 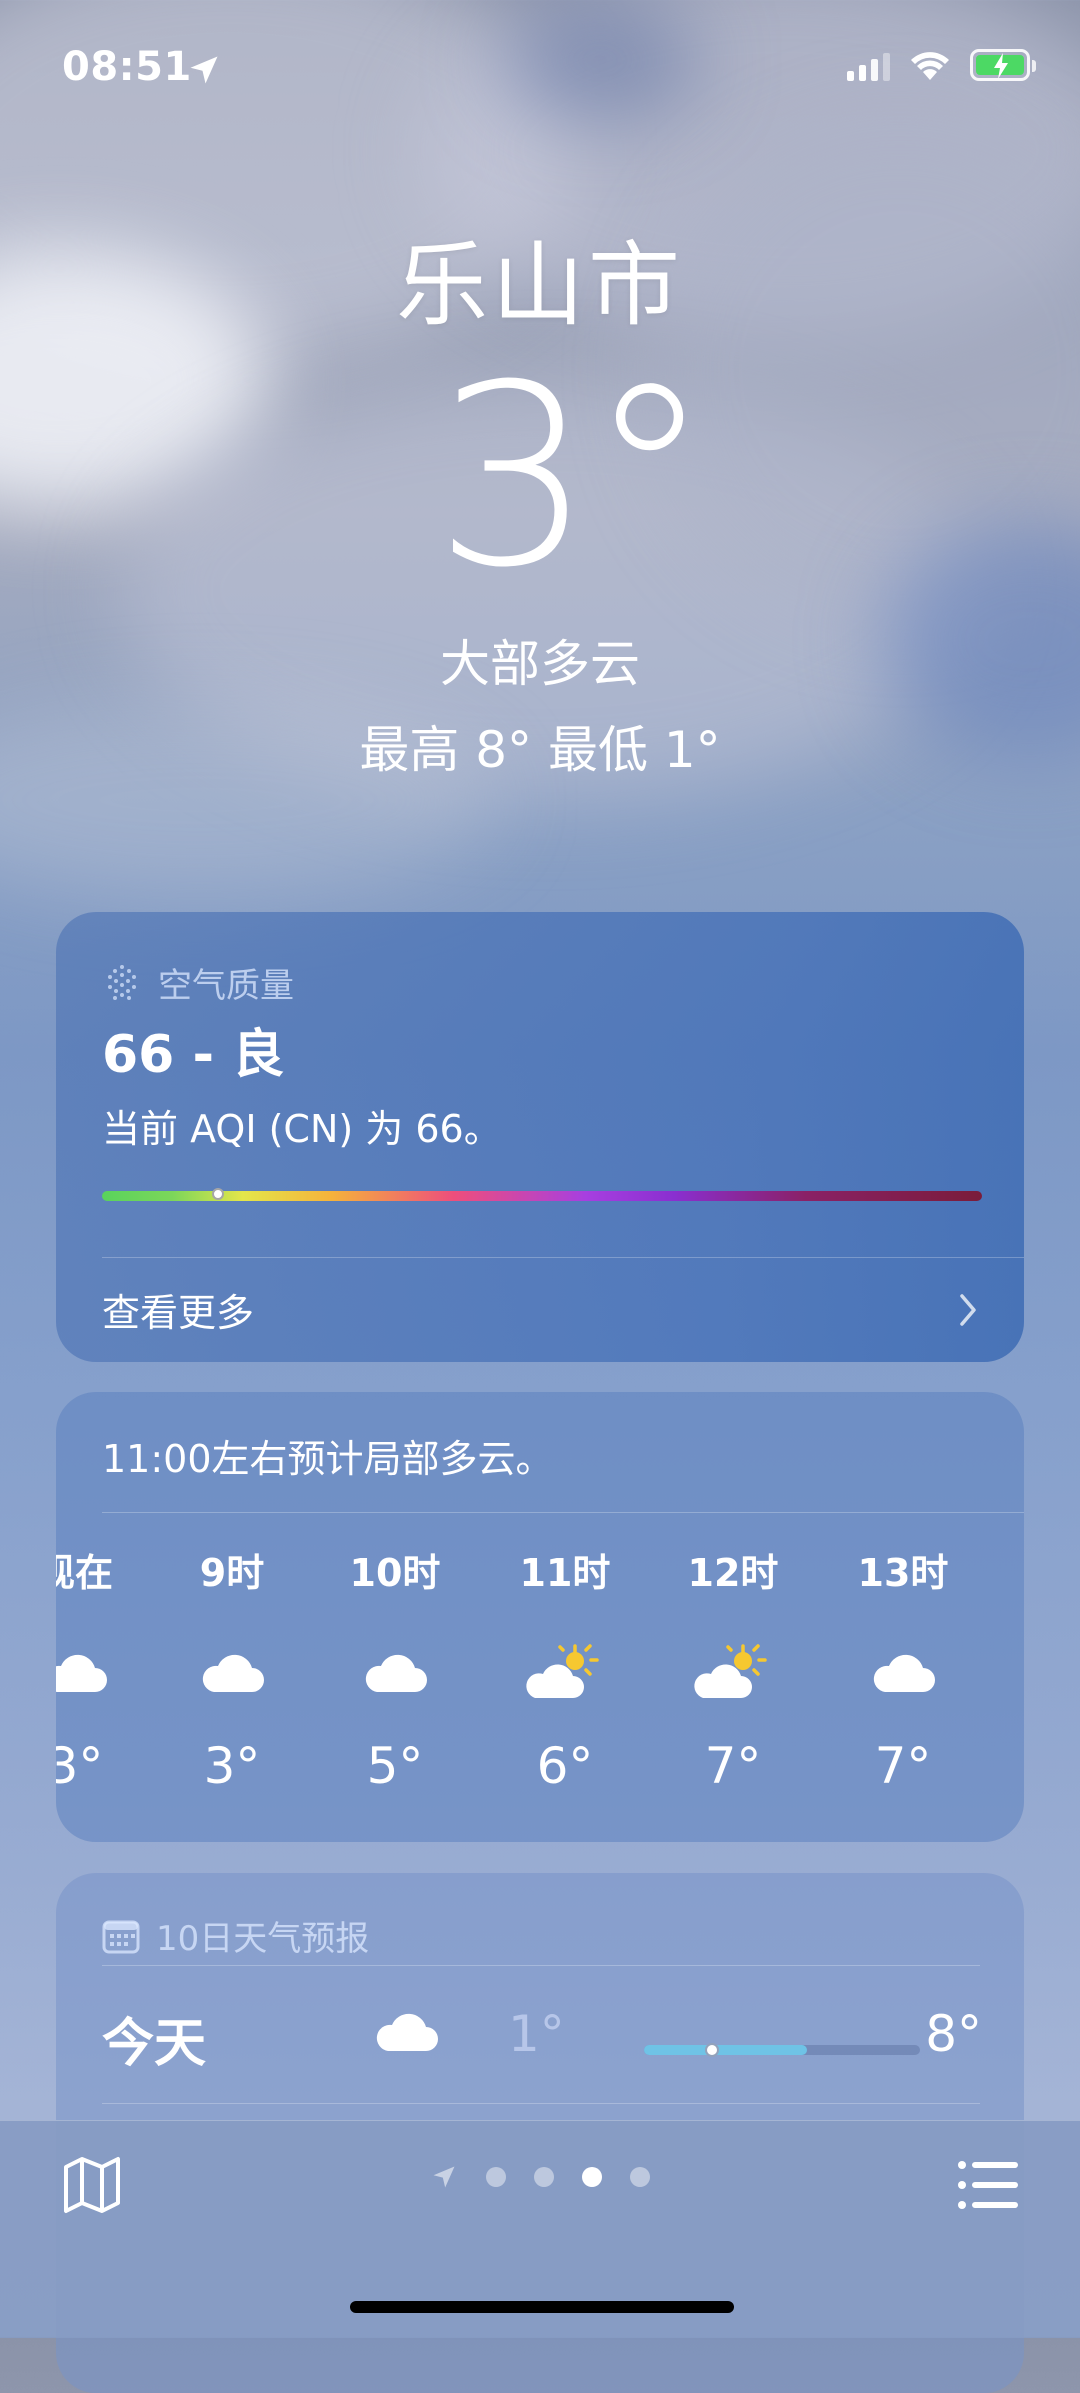 I want to click on ten-day-title: 10日天气预报, so click(x=263, y=1939).